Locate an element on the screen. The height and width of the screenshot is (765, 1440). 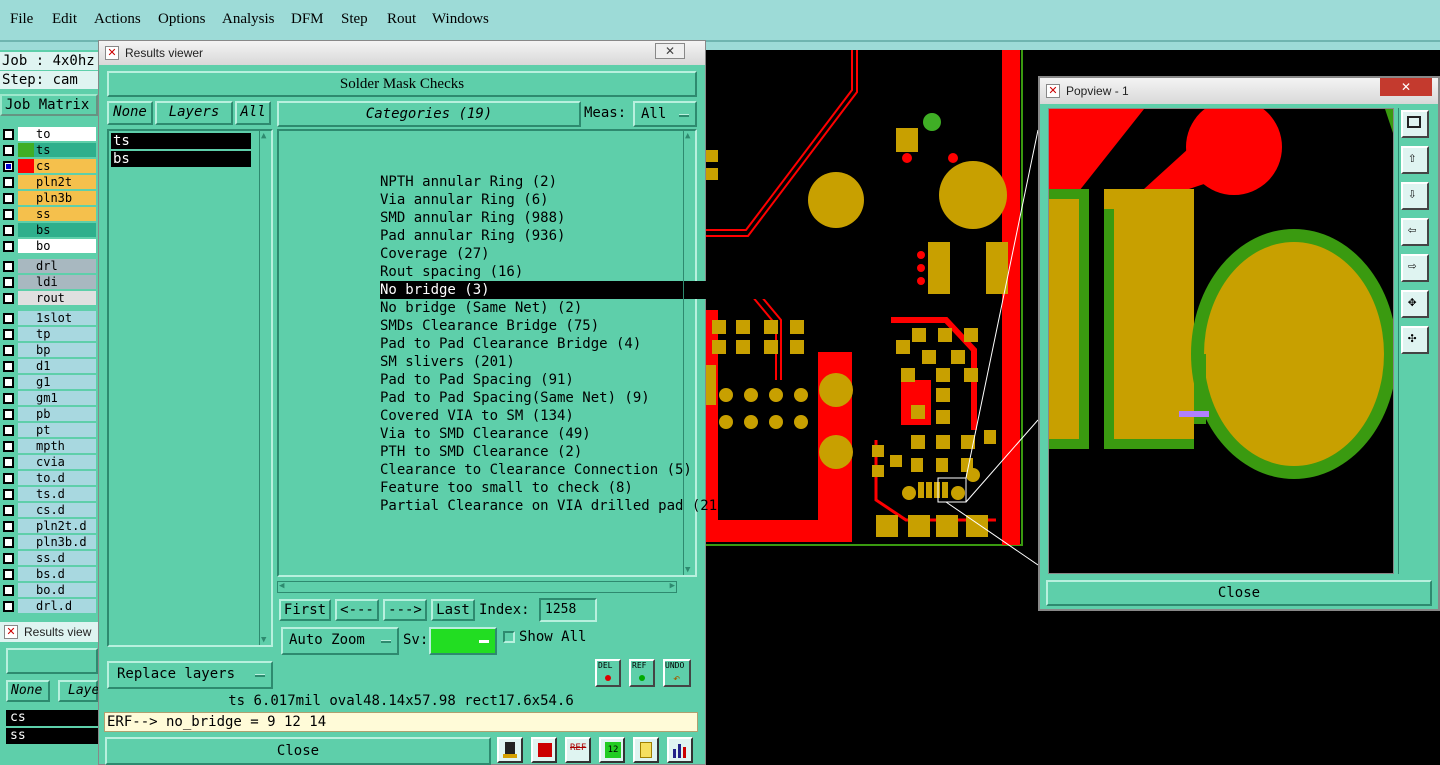
layer-row: bo is located at coordinates (49, 246).